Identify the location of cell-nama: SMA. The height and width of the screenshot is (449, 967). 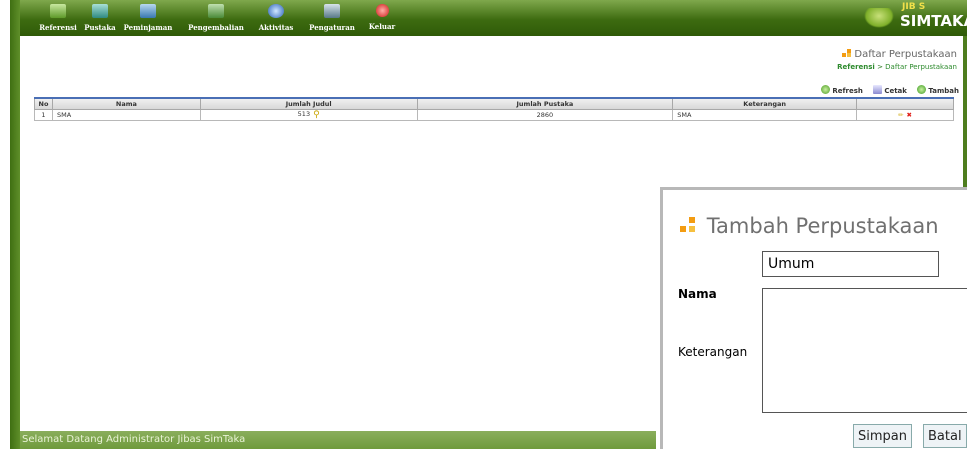
(126, 114).